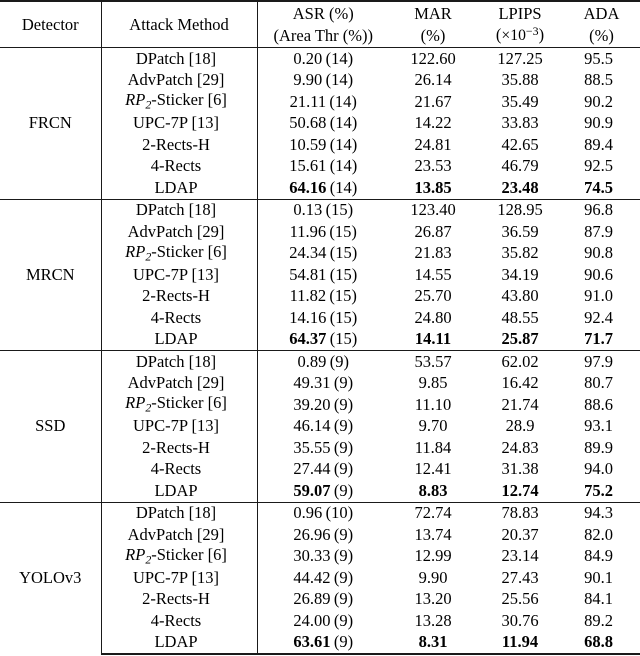 Image resolution: width=640 pixels, height=656 pixels. I want to click on asr-value: 50.68, so click(308, 122).